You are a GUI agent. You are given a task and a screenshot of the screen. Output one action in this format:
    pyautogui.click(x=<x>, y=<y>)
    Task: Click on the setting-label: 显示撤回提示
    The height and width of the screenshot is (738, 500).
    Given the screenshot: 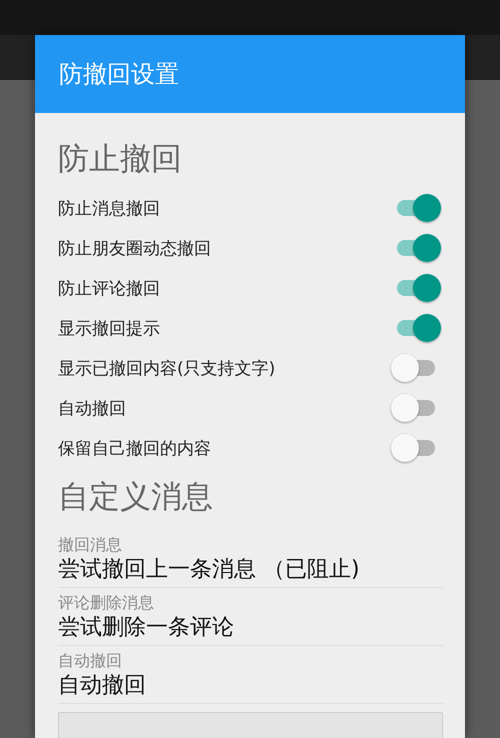 What is the action you would take?
    pyautogui.click(x=109, y=329)
    